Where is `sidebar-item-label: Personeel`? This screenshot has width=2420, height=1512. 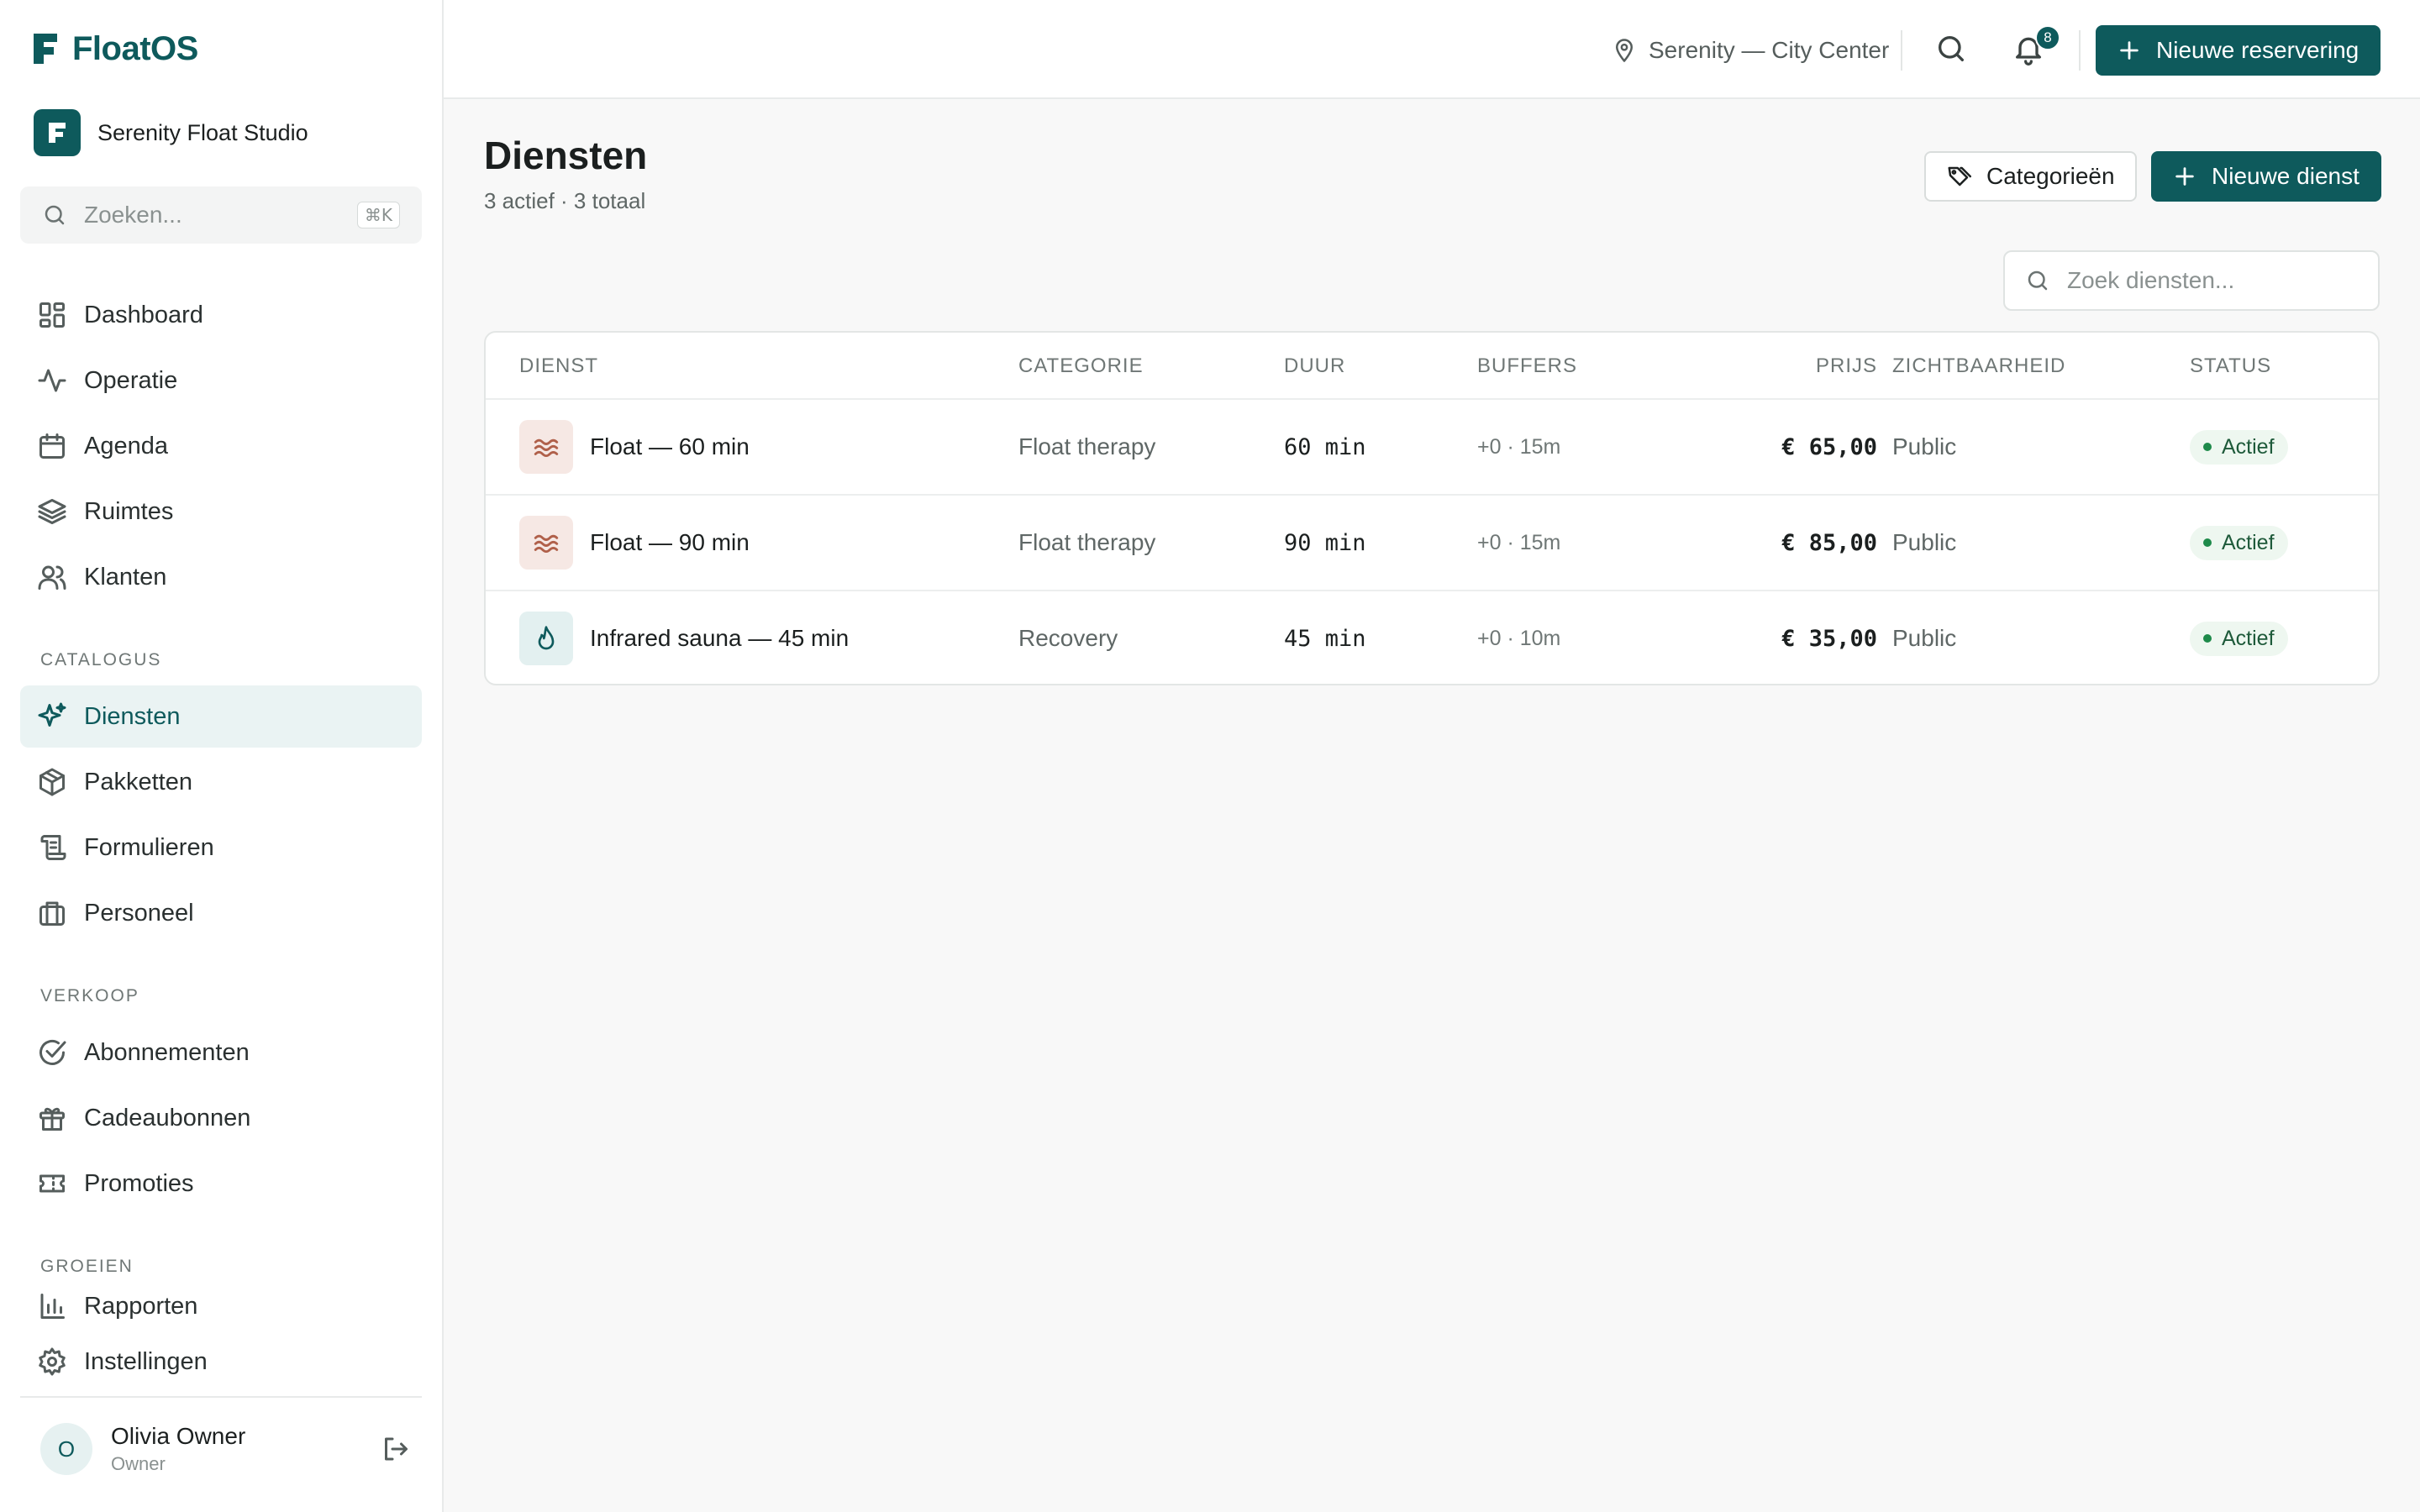
sidebar-item-label: Personeel is located at coordinates (139, 913).